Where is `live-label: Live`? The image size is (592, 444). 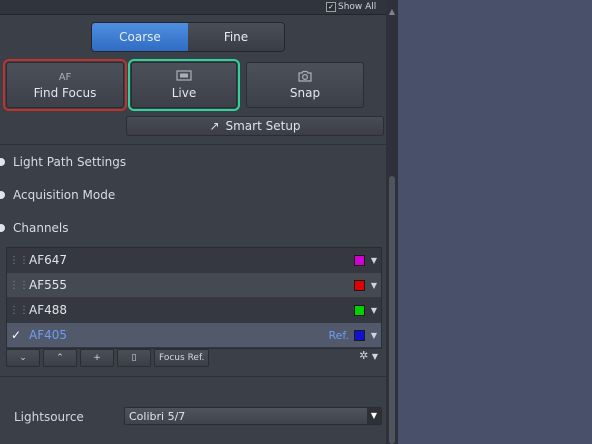
live-label: Live is located at coordinates (184, 93).